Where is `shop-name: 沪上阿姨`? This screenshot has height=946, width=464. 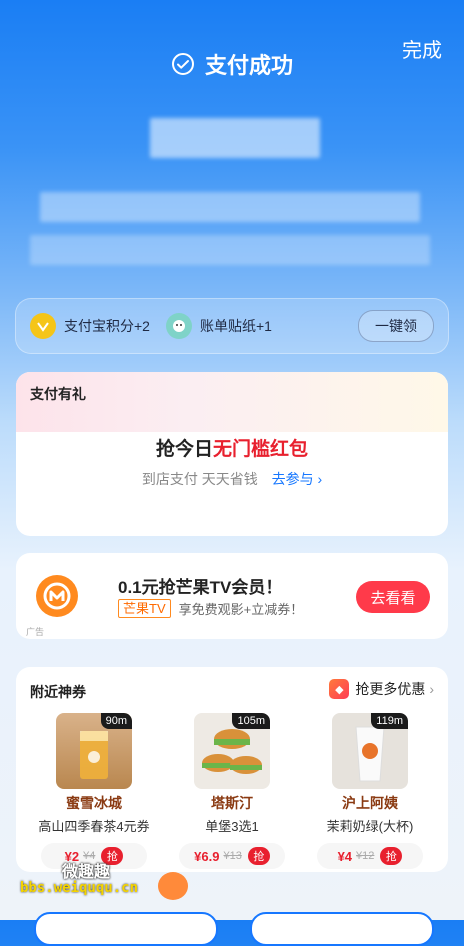 shop-name: 沪上阿姨 is located at coordinates (370, 803).